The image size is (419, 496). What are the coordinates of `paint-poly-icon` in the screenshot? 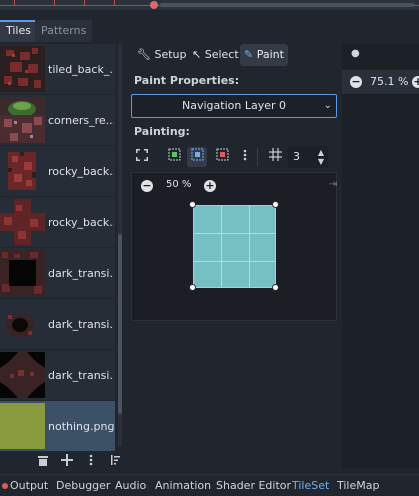 It's located at (197, 157).